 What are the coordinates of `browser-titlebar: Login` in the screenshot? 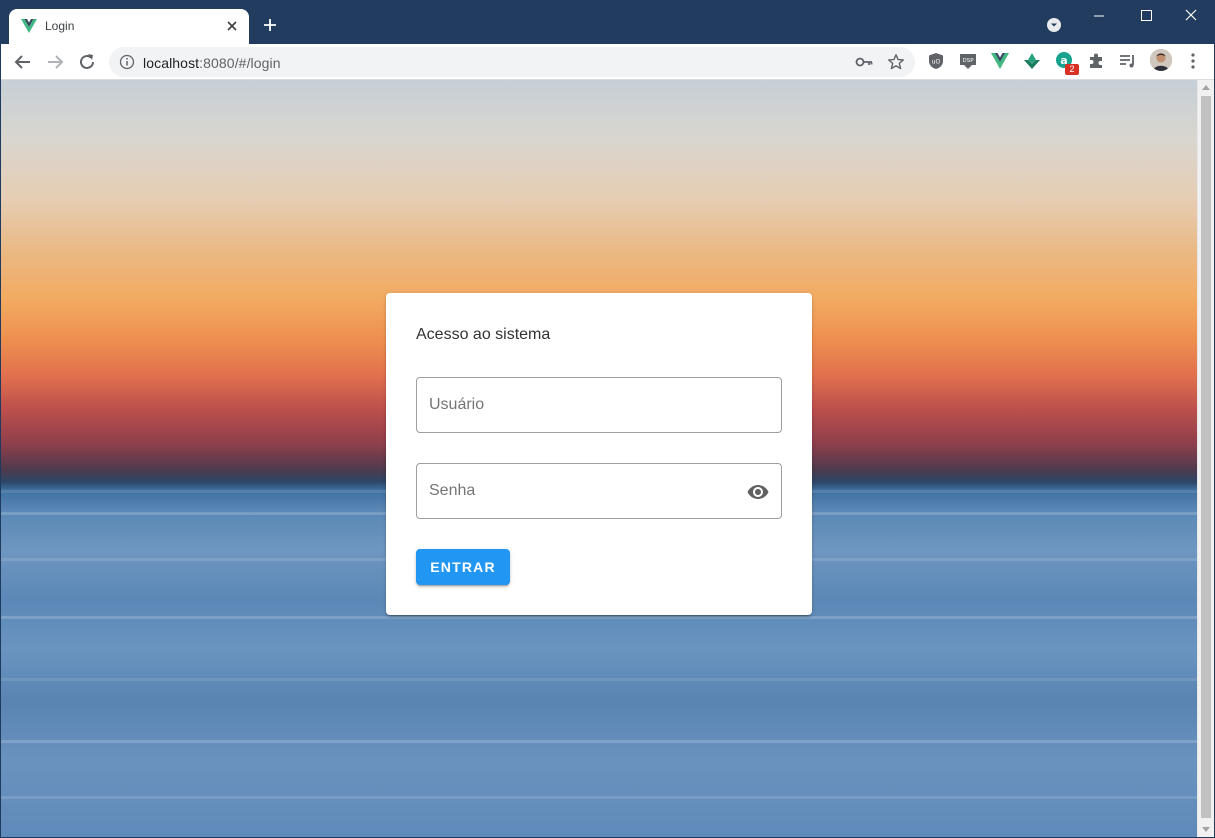 It's located at (607, 22).